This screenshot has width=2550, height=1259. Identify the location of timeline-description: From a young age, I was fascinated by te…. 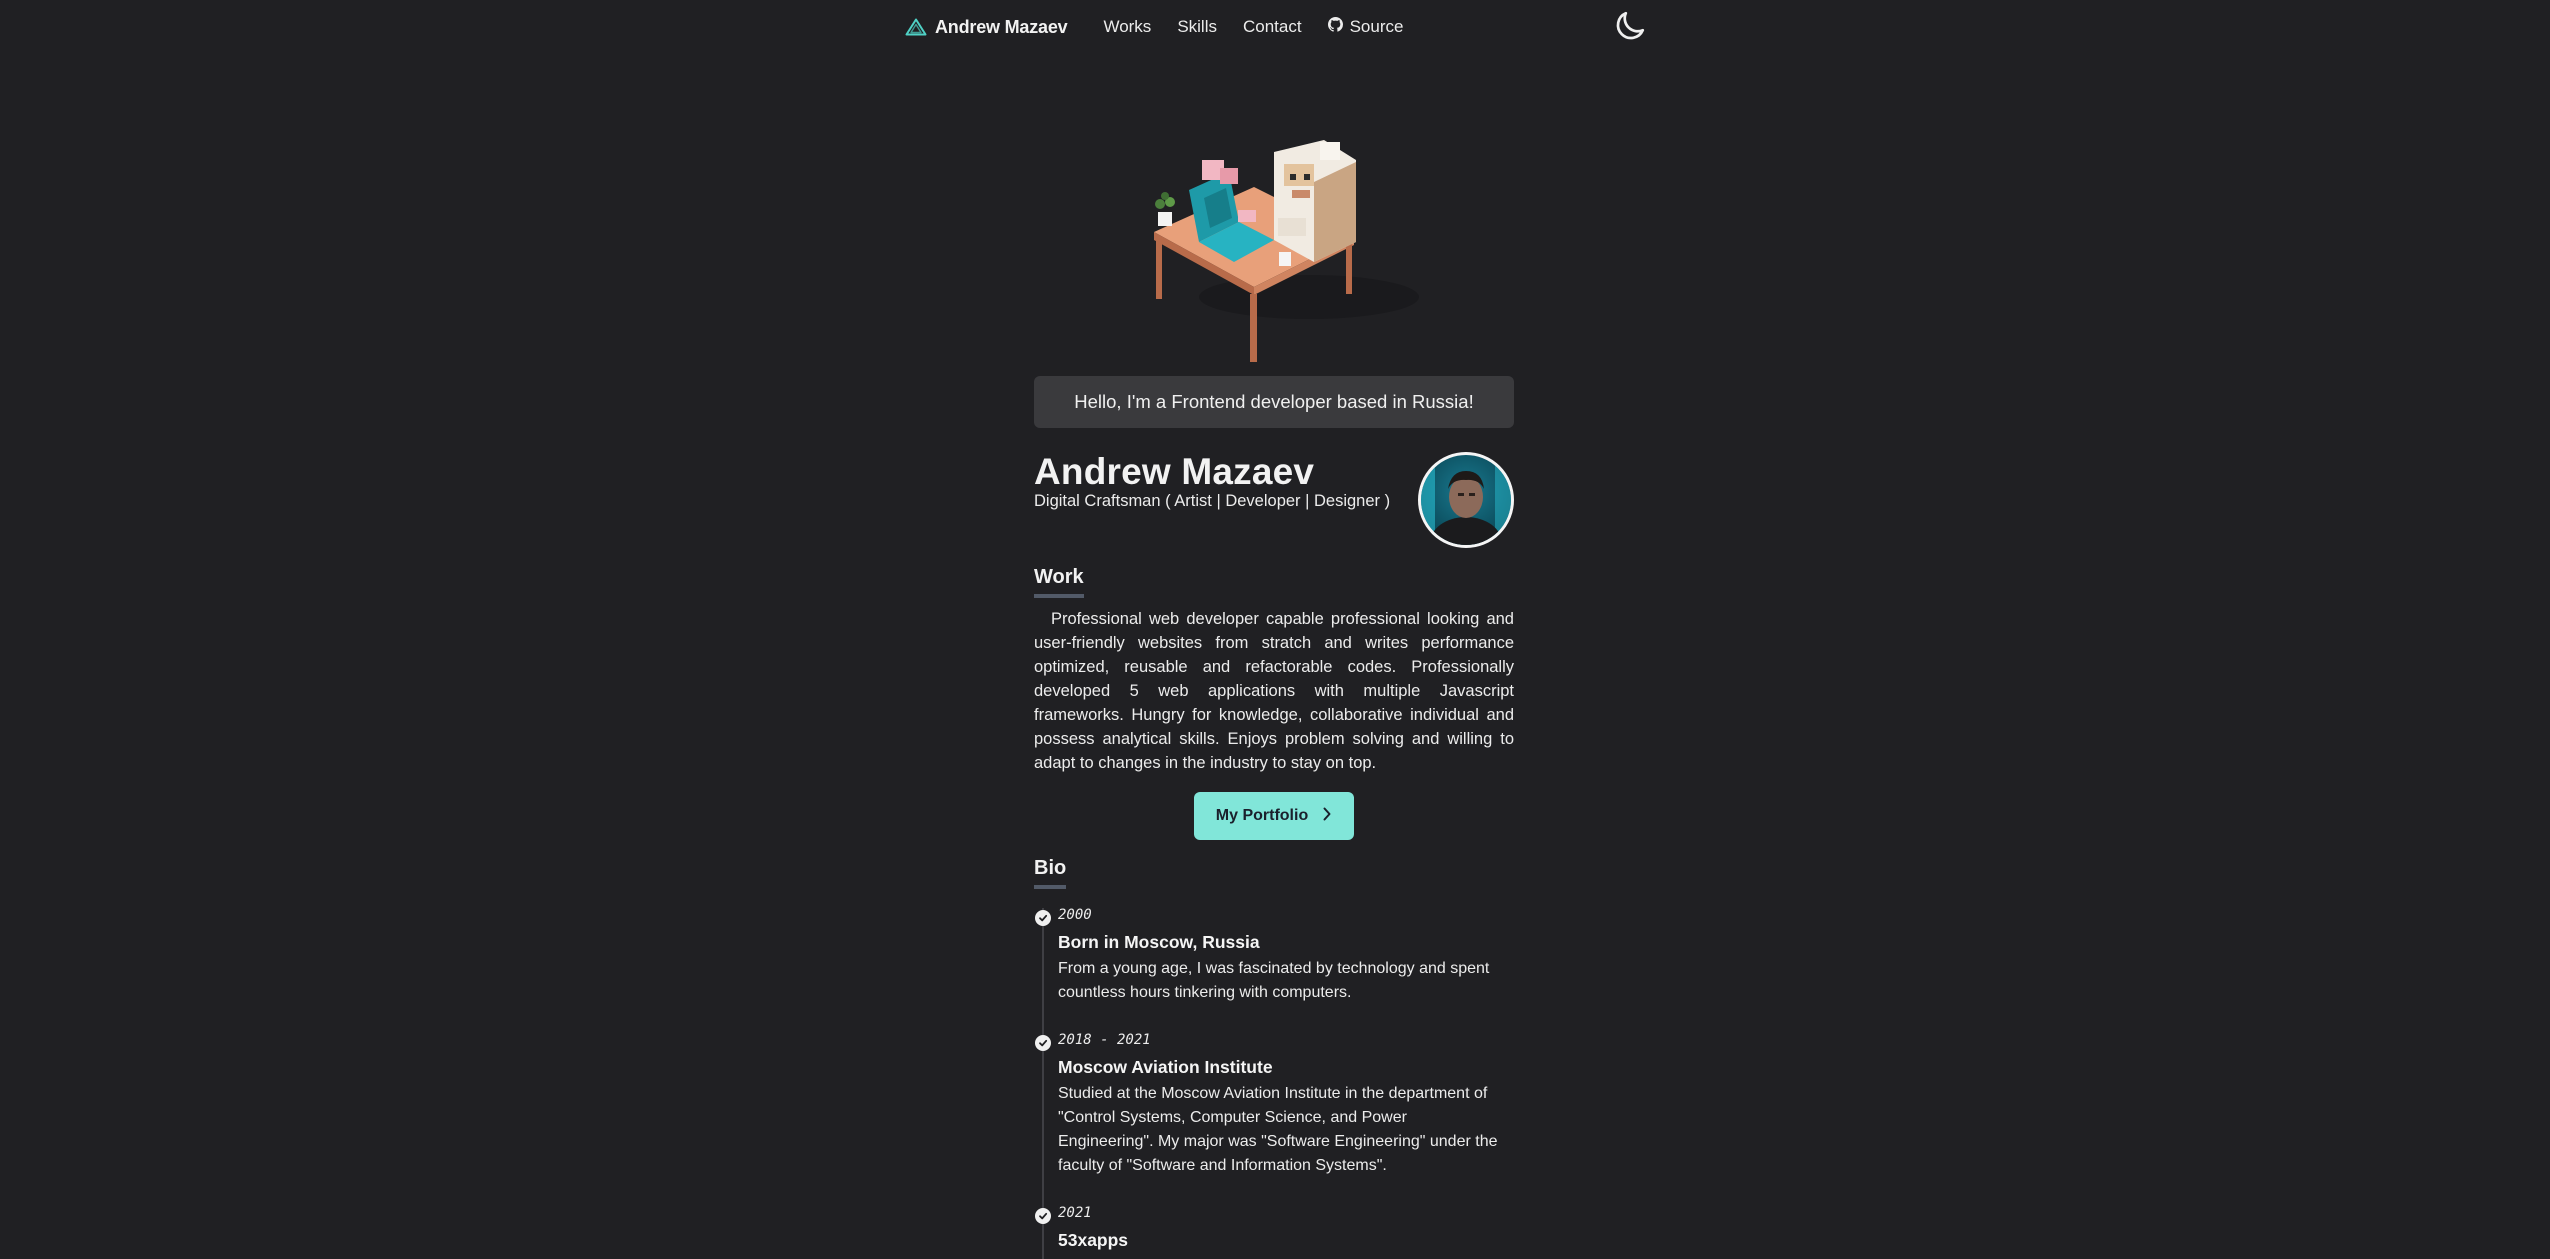
(1274, 980).